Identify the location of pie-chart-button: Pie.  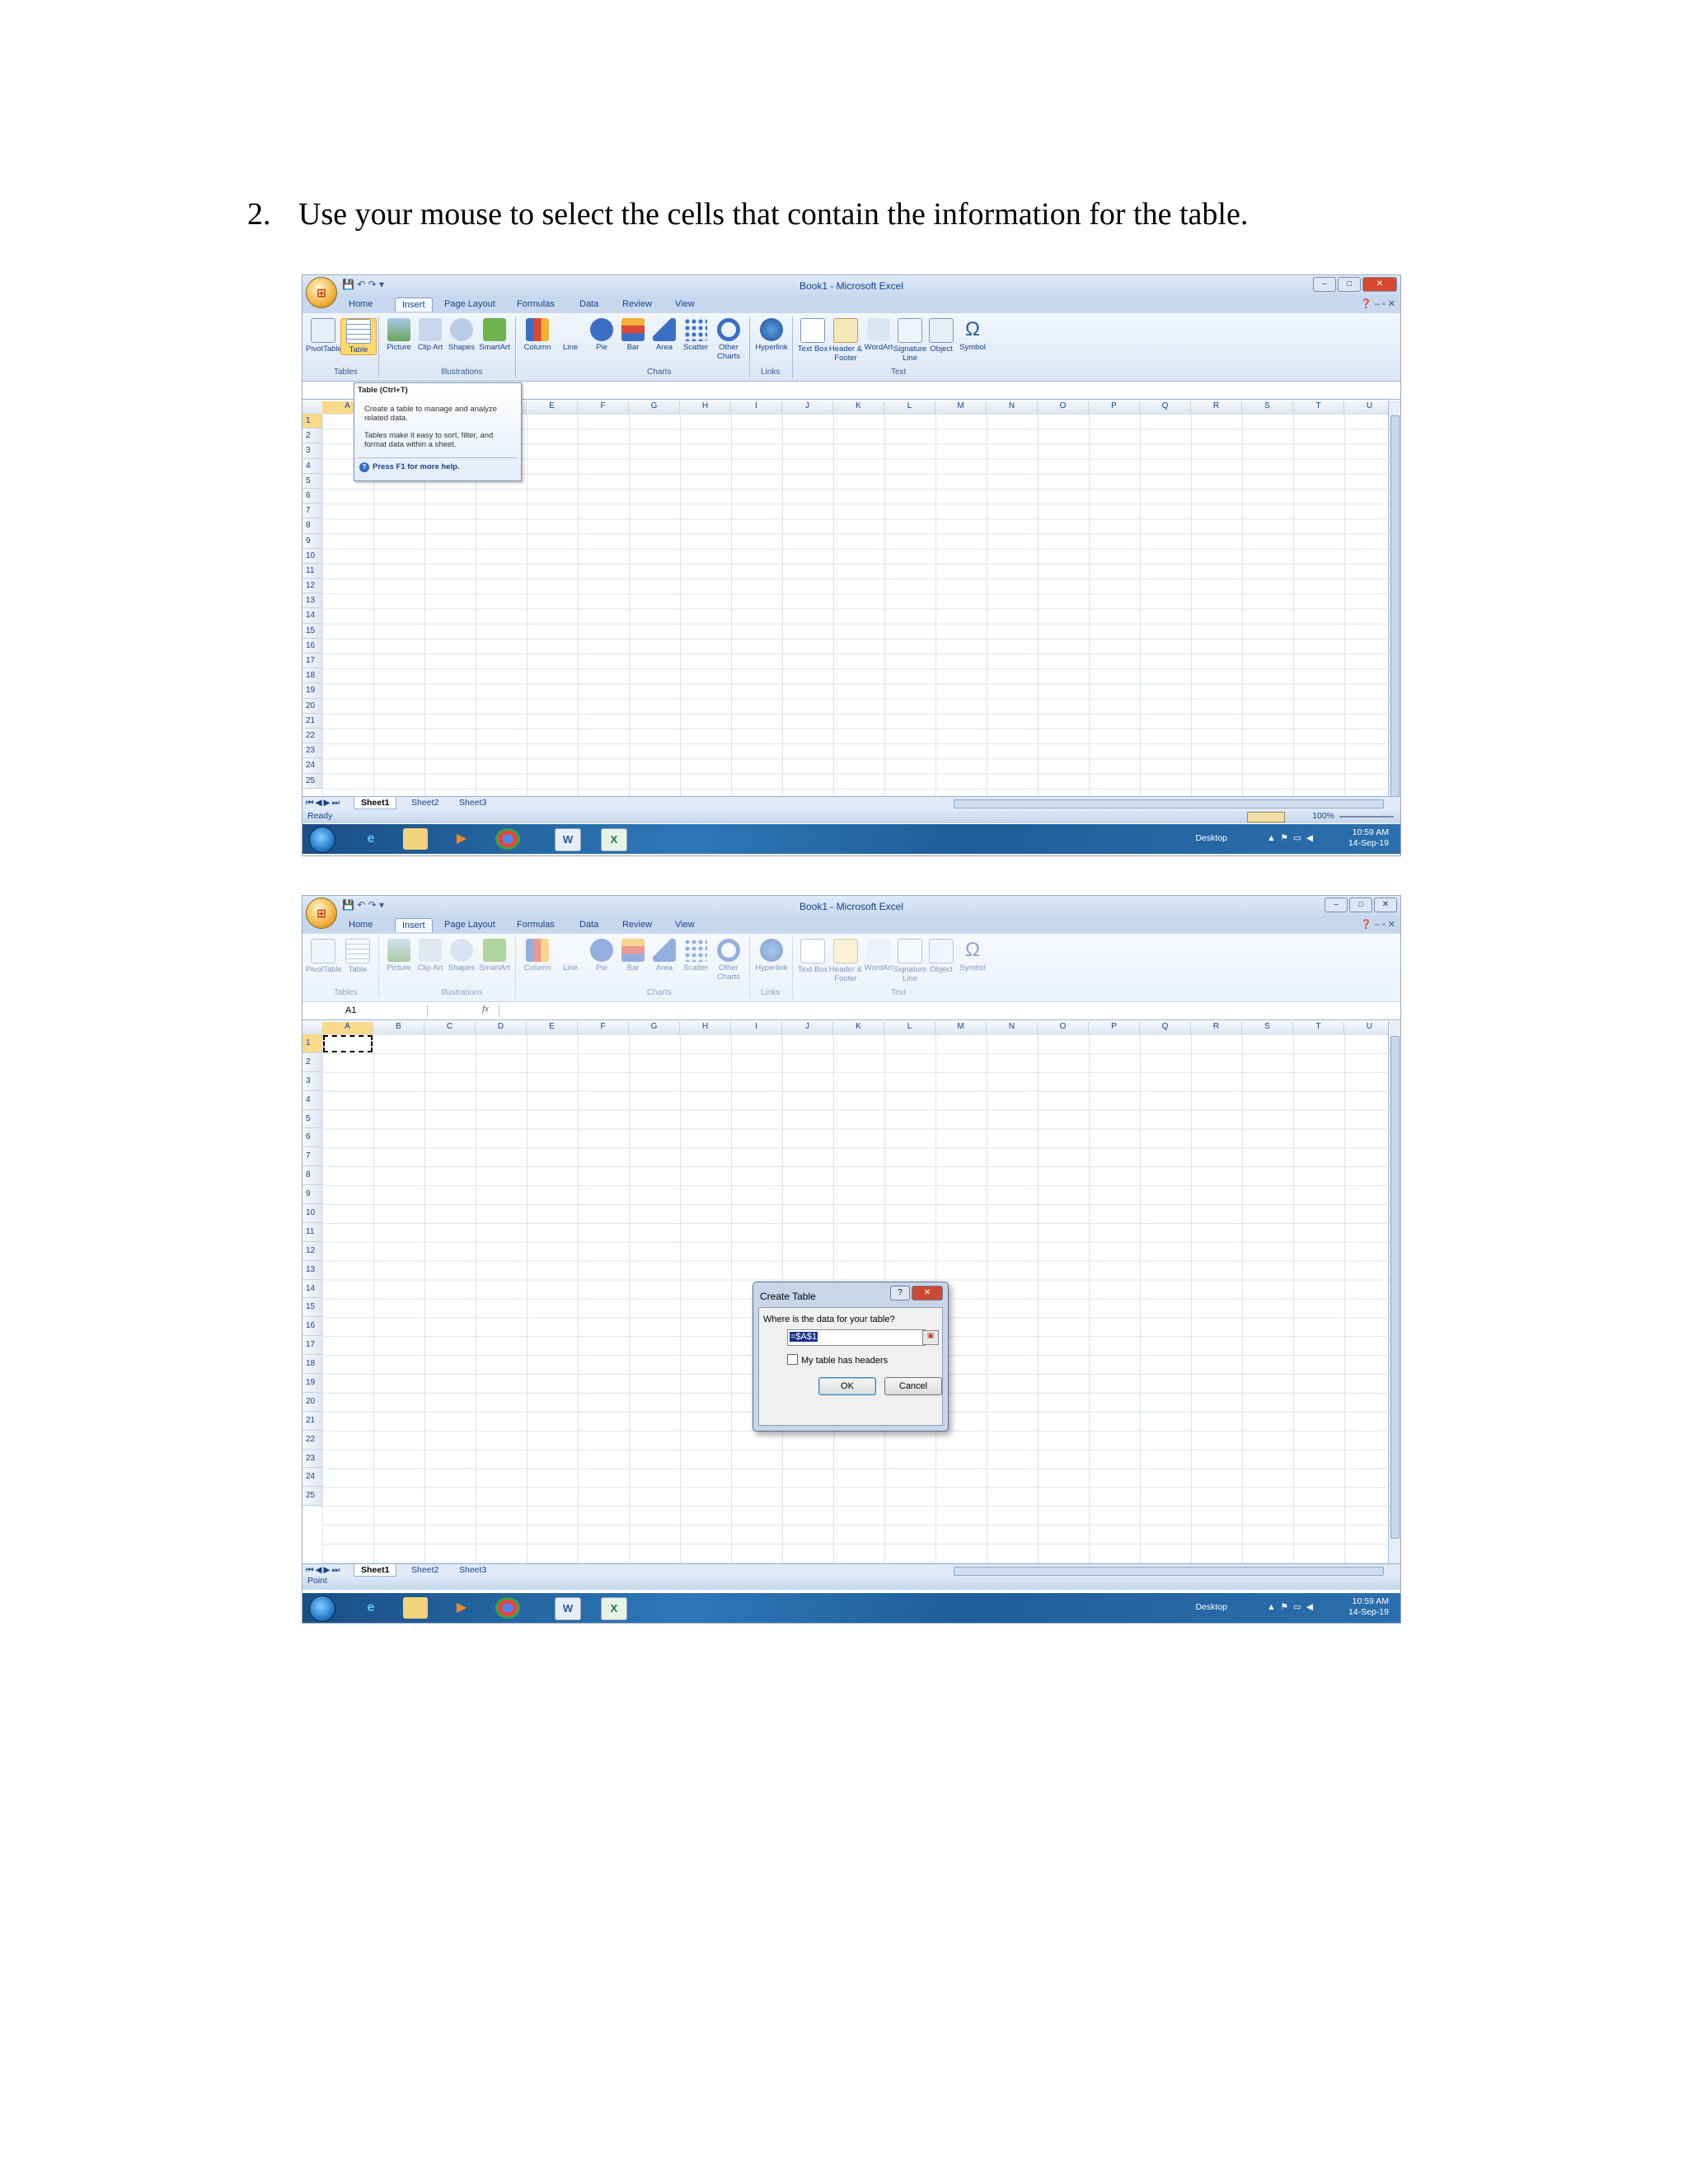
(602, 335).